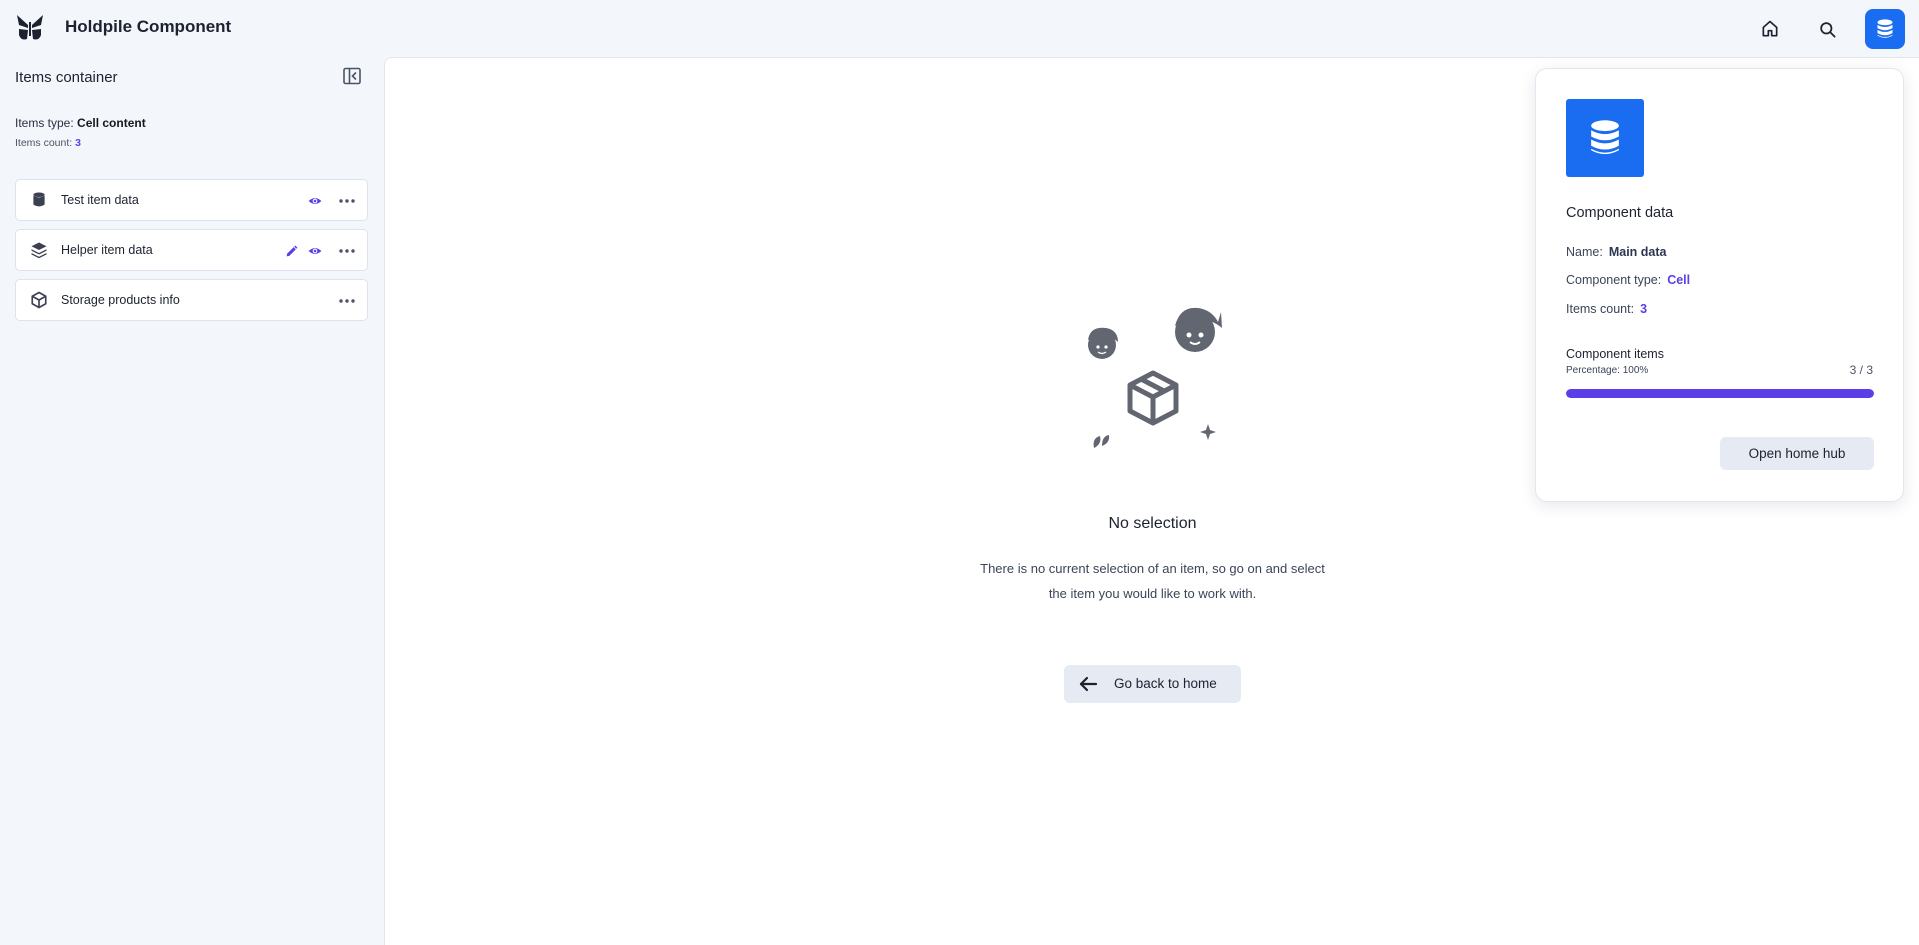 Image resolution: width=1919 pixels, height=945 pixels. I want to click on card-count-row: Items count: 3, so click(1606, 309).